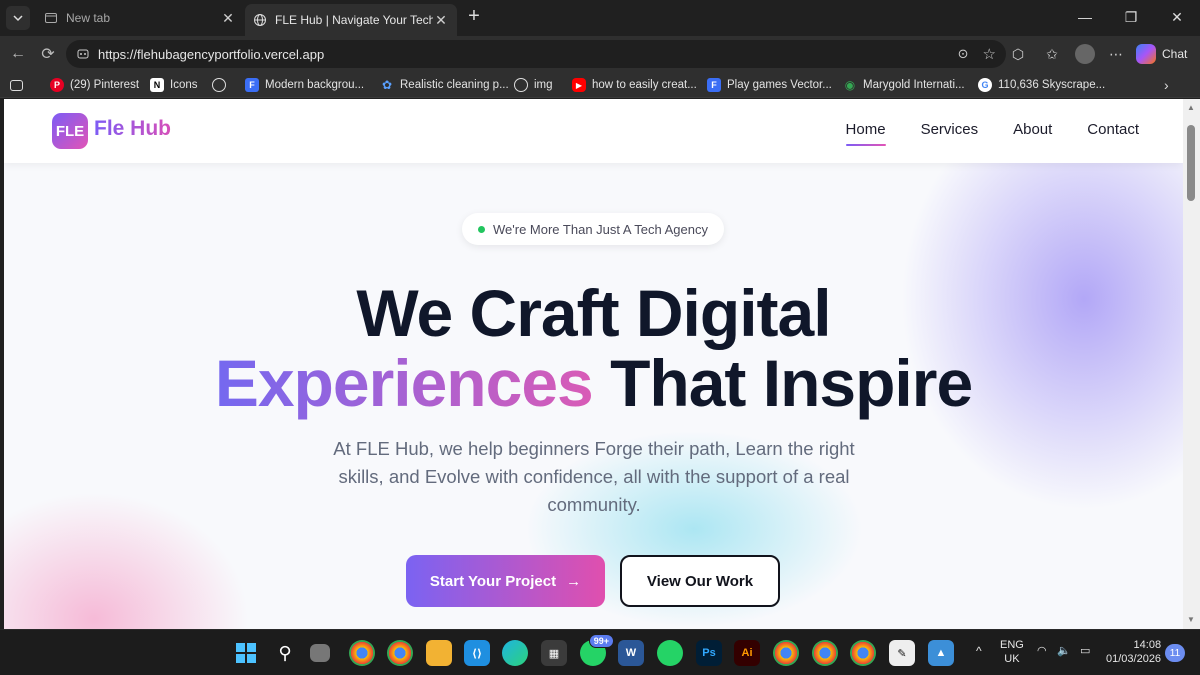 This screenshot has width=1200, height=675. Describe the element at coordinates (515, 653) in the screenshot. I see `edge-icon` at that location.